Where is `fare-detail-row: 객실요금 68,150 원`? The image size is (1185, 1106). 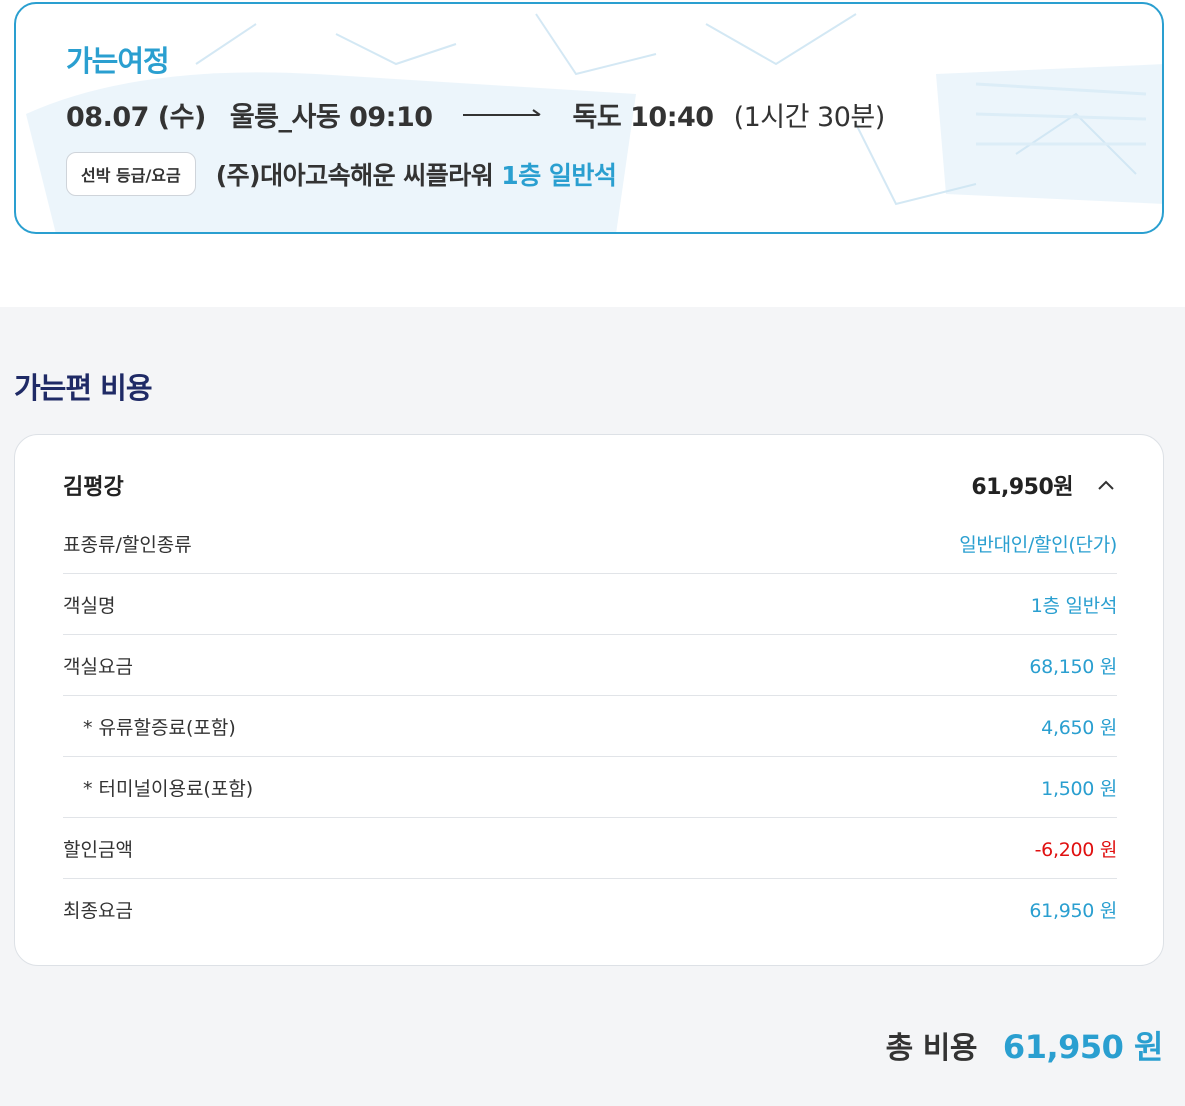
fare-detail-row: 객실요금 68,150 원 is located at coordinates (590, 665).